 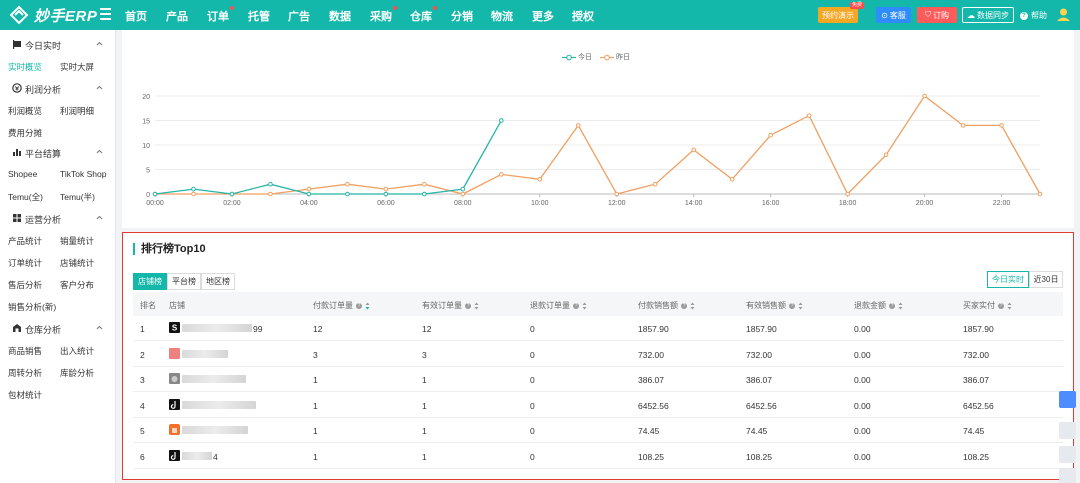 I want to click on sidebar-item: Shopee, so click(x=22, y=174).